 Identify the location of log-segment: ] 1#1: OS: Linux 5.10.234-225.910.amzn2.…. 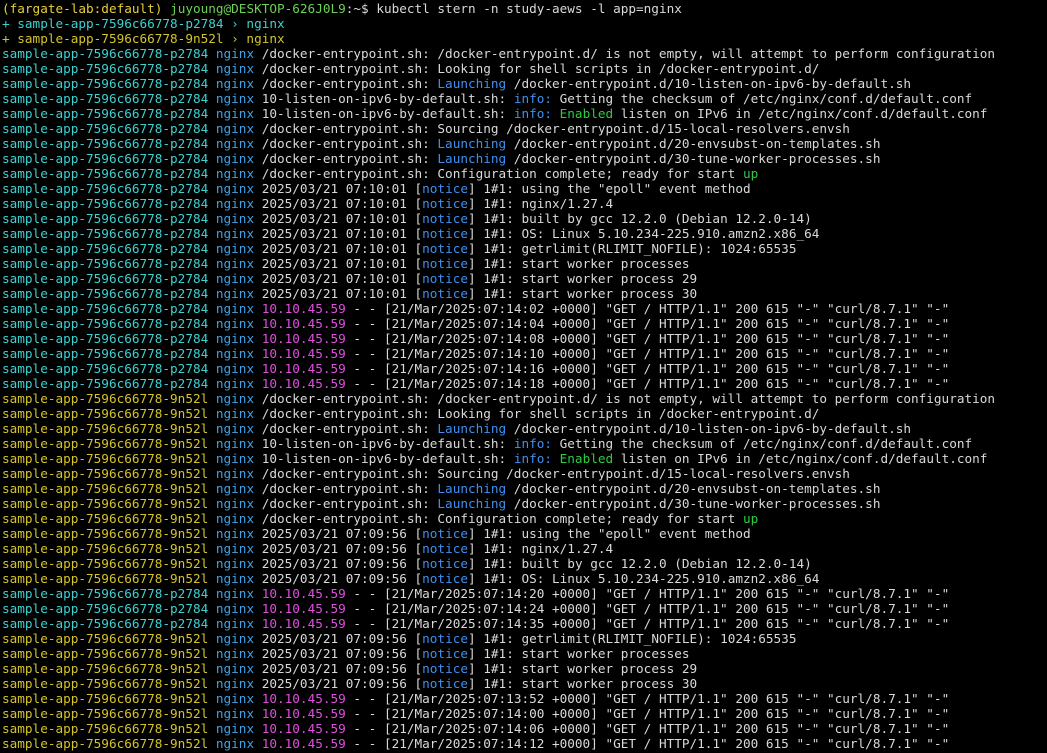
(644, 578).